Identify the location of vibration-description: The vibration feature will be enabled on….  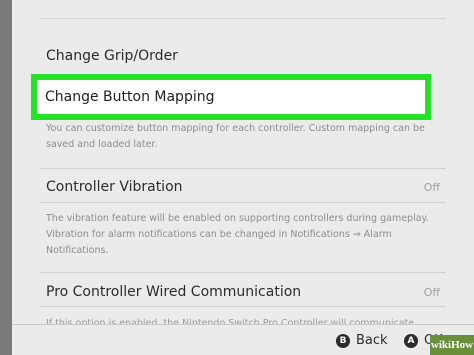
(237, 234).